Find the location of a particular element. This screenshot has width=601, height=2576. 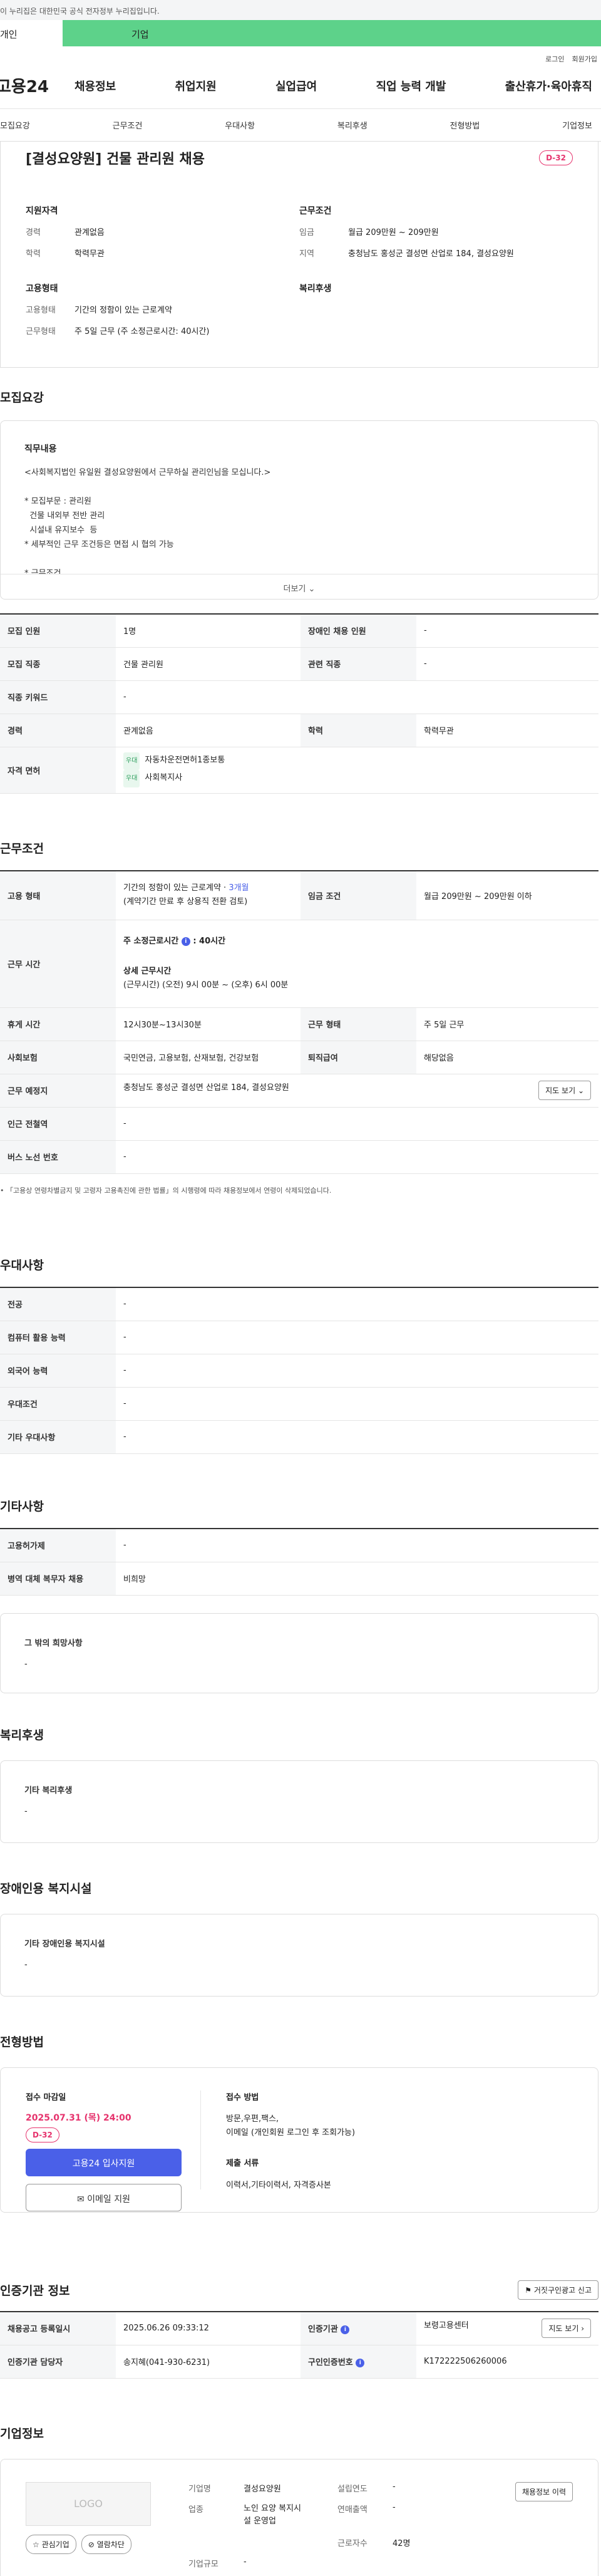

gov-banner: 이 누리집은 대한민국 공식 전자정부 누리집입니다. is located at coordinates (300, 10).